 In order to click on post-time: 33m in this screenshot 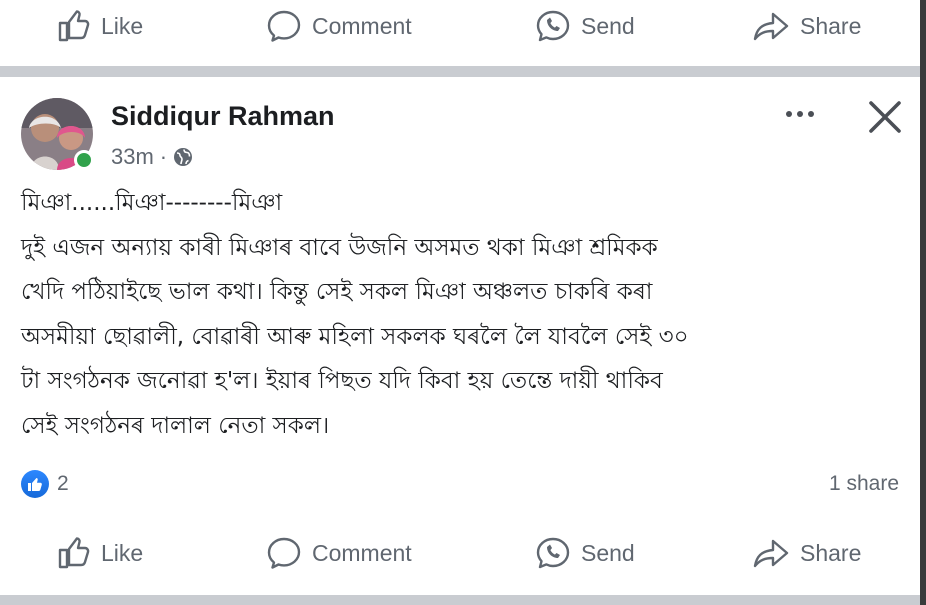, I will do `click(132, 157)`.